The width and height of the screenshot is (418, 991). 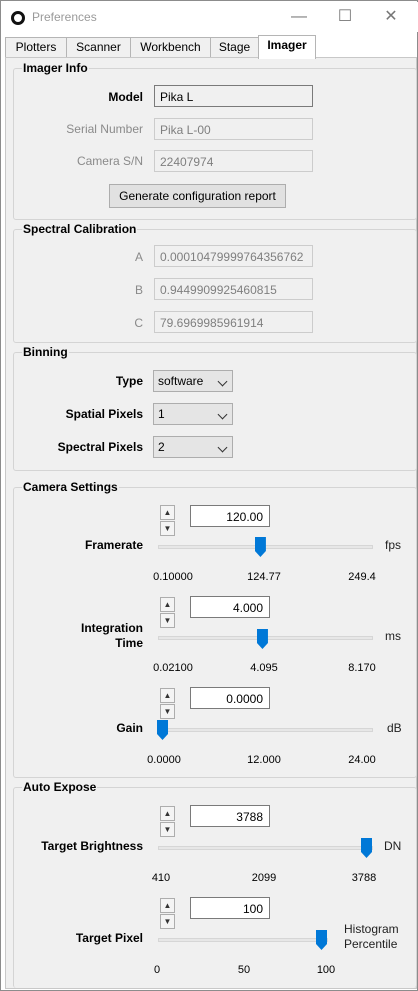 What do you see at coordinates (193, 447) in the screenshot?
I see `spectral-pixels-dropdown: 2` at bounding box center [193, 447].